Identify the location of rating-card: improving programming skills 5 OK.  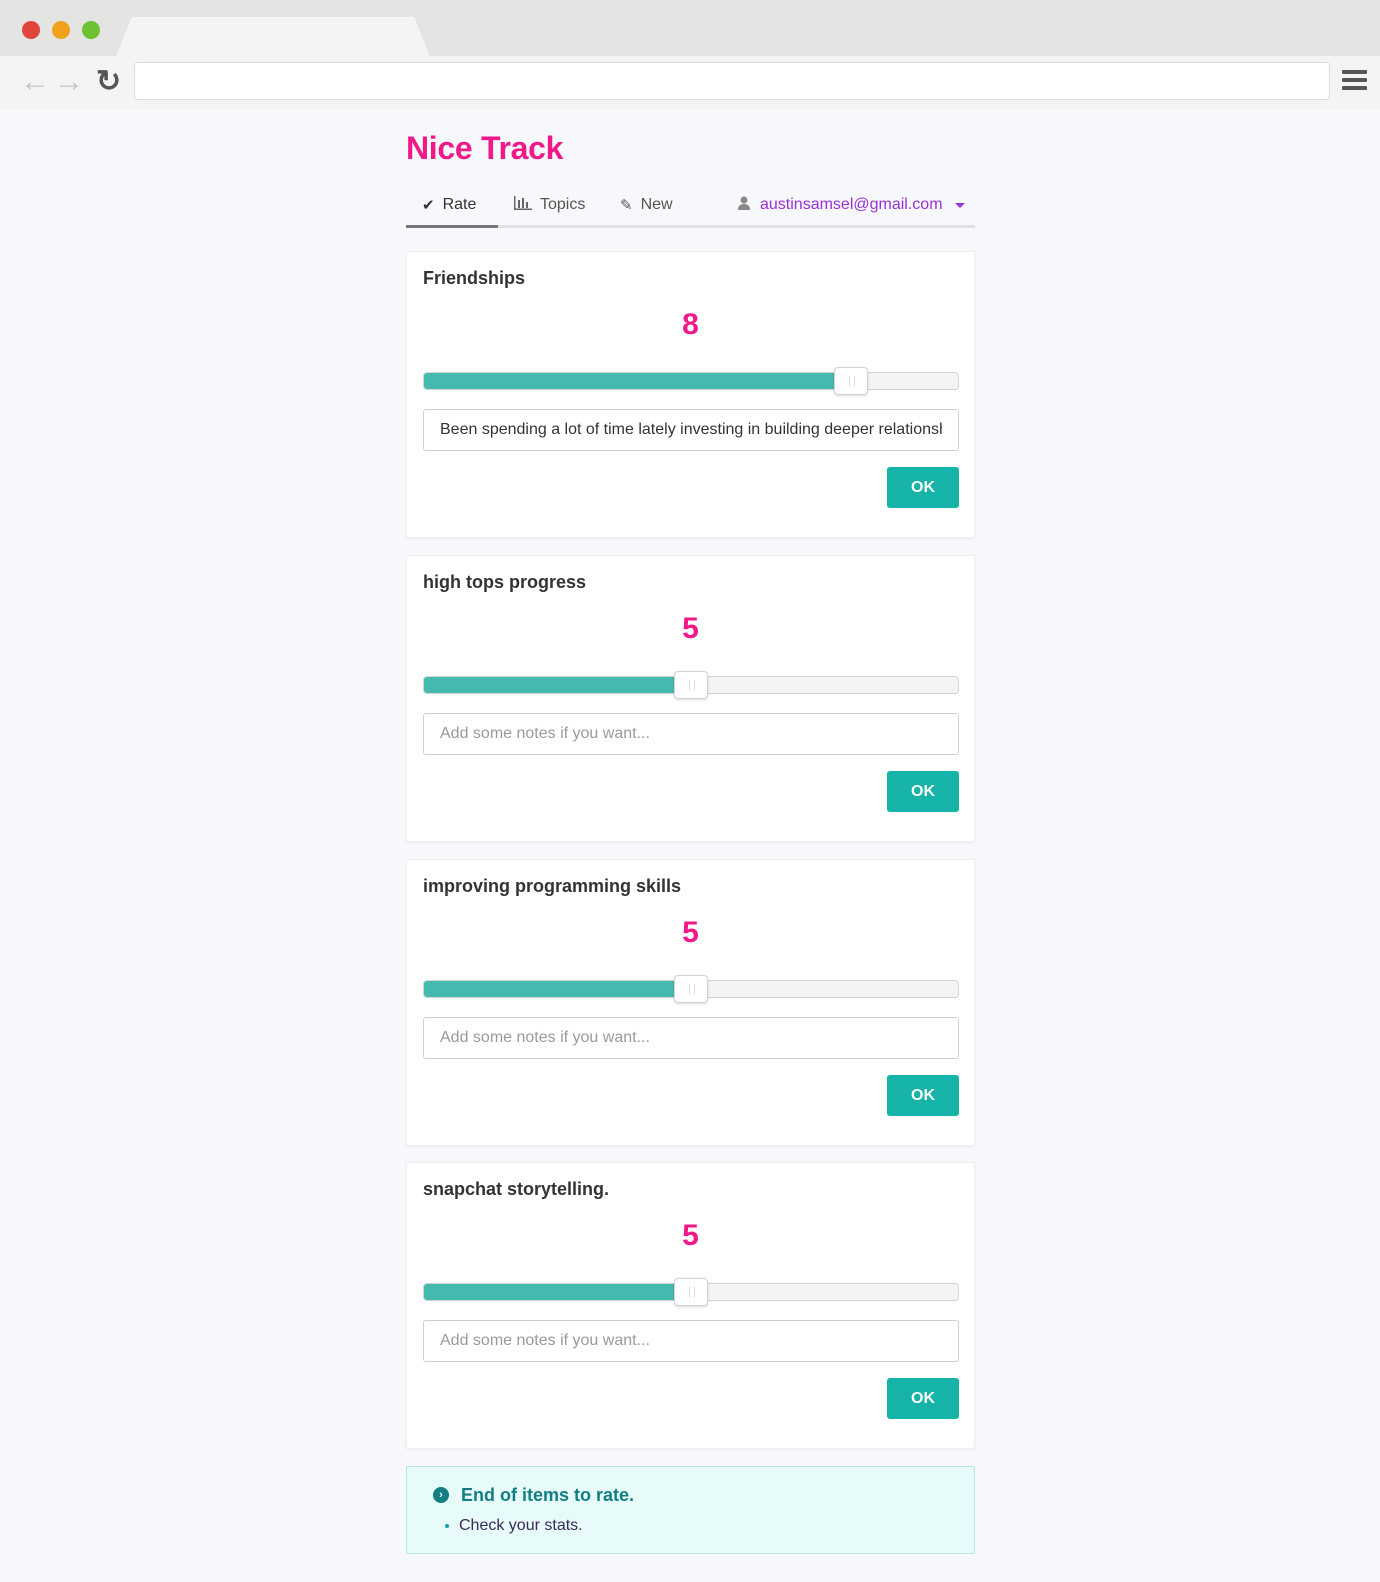
(690, 1002).